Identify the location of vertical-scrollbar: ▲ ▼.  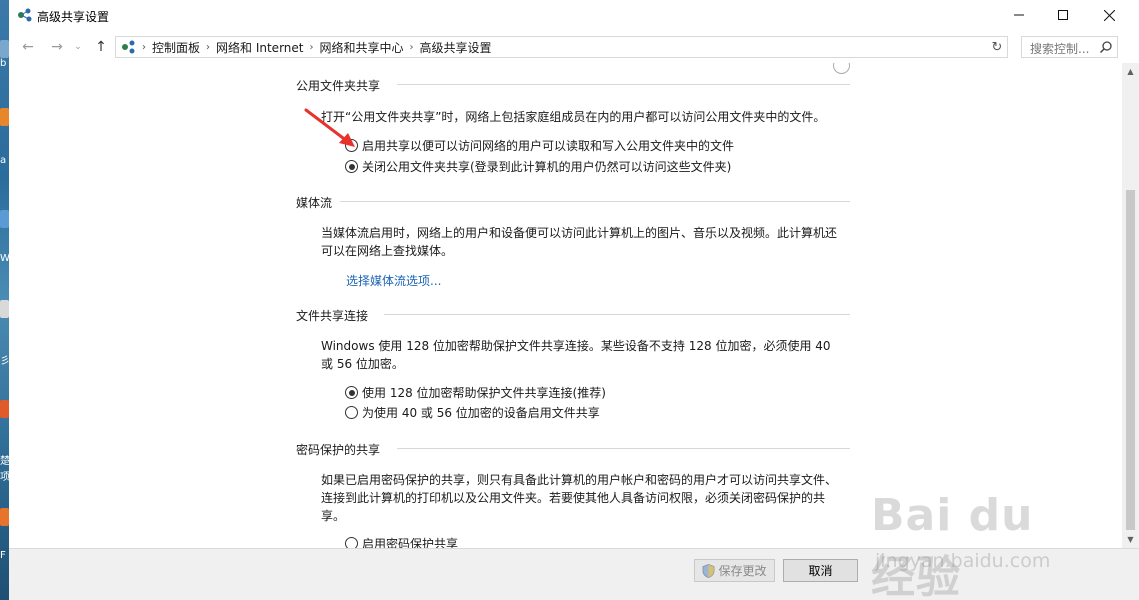
(1130, 305).